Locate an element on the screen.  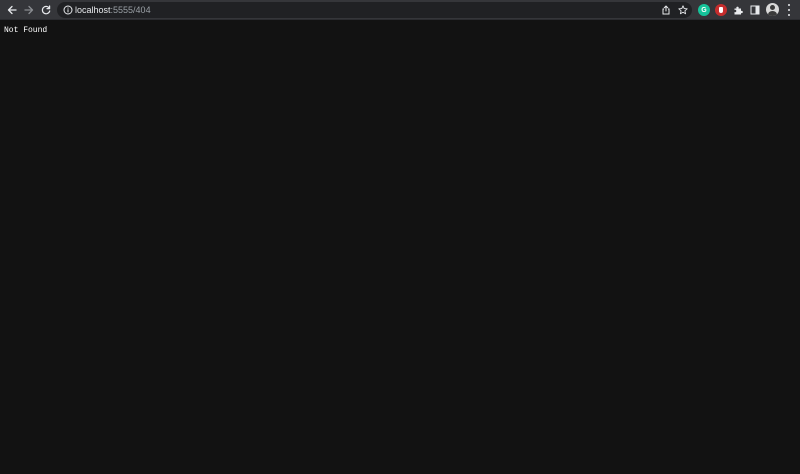
side-panel-icon is located at coordinates (755, 10).